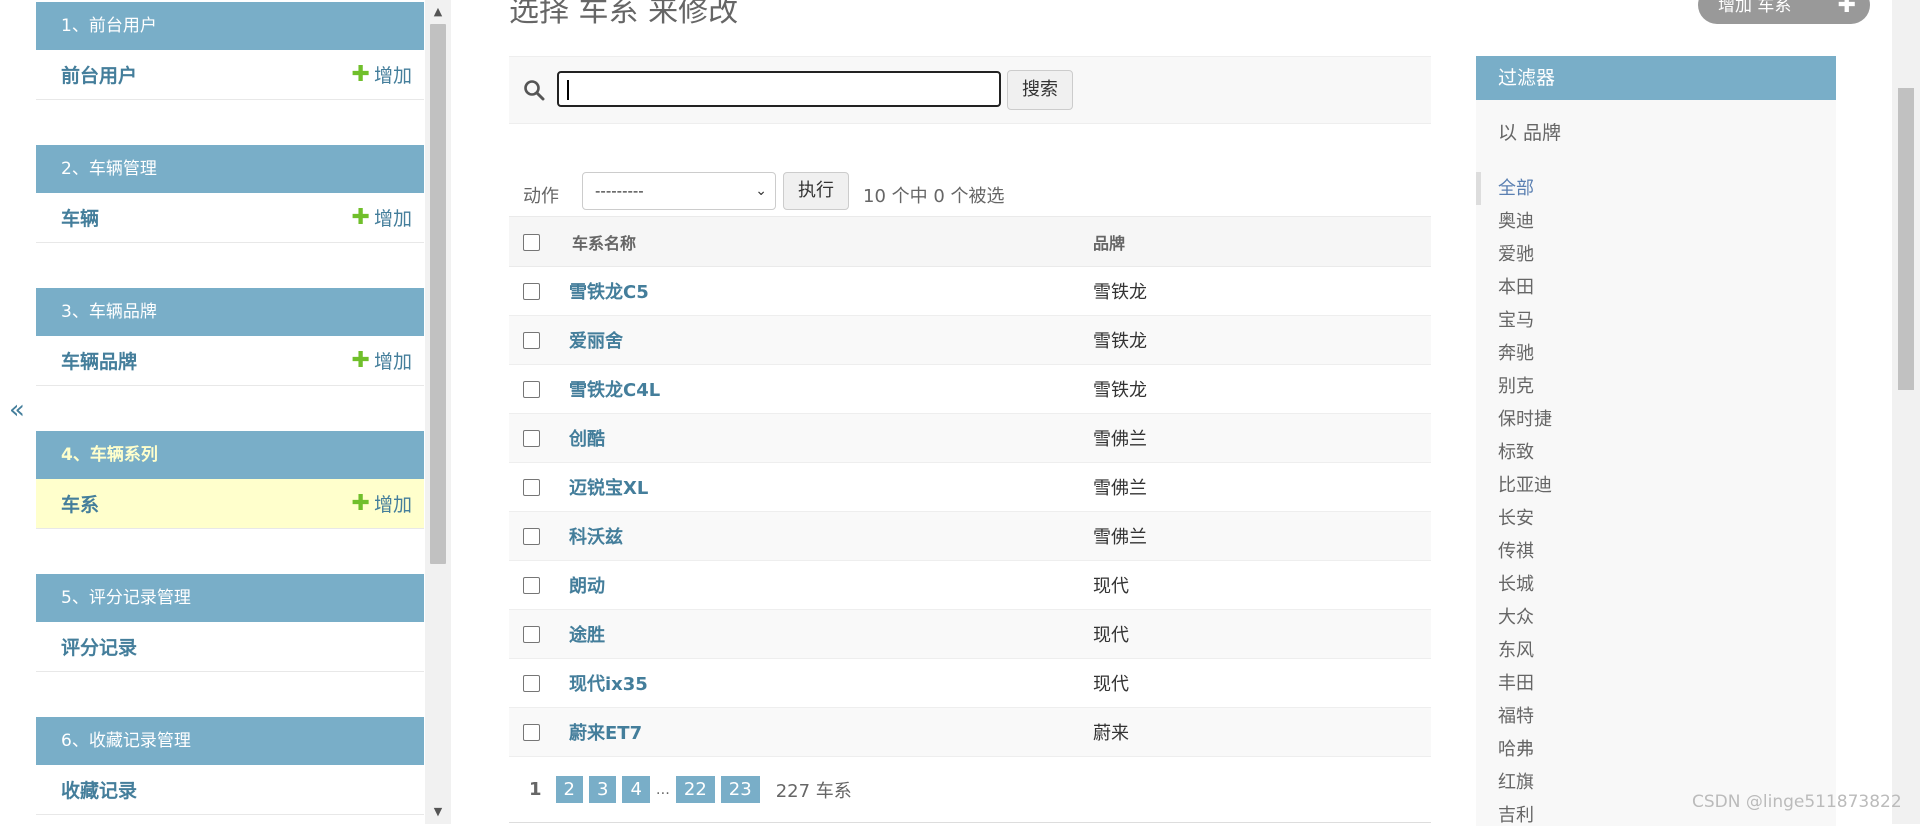 This screenshot has height=832, width=1920. Describe the element at coordinates (970, 291) in the screenshot. I see `table-row: 雪铁龙C5 雪铁龙` at that location.